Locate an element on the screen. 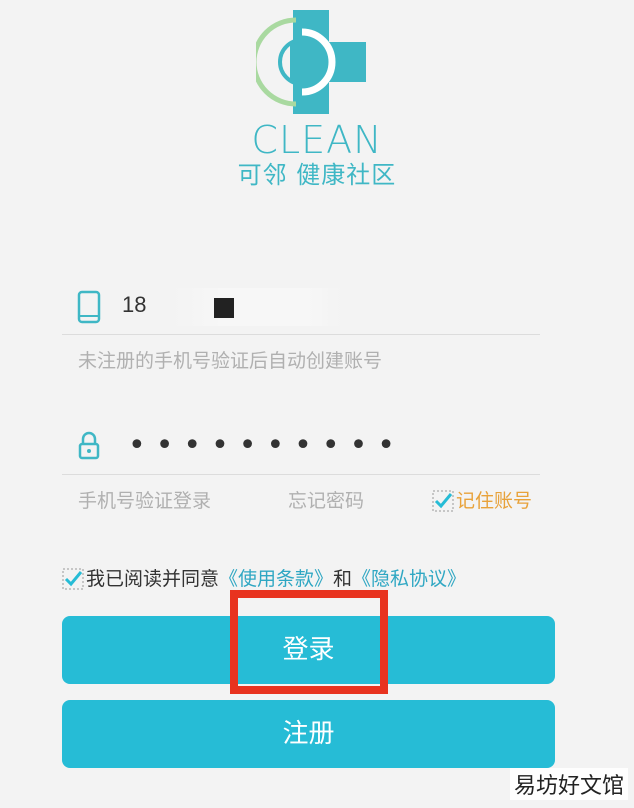 The image size is (634, 808). privacy-link: 《隐私协议》 is located at coordinates (409, 579).